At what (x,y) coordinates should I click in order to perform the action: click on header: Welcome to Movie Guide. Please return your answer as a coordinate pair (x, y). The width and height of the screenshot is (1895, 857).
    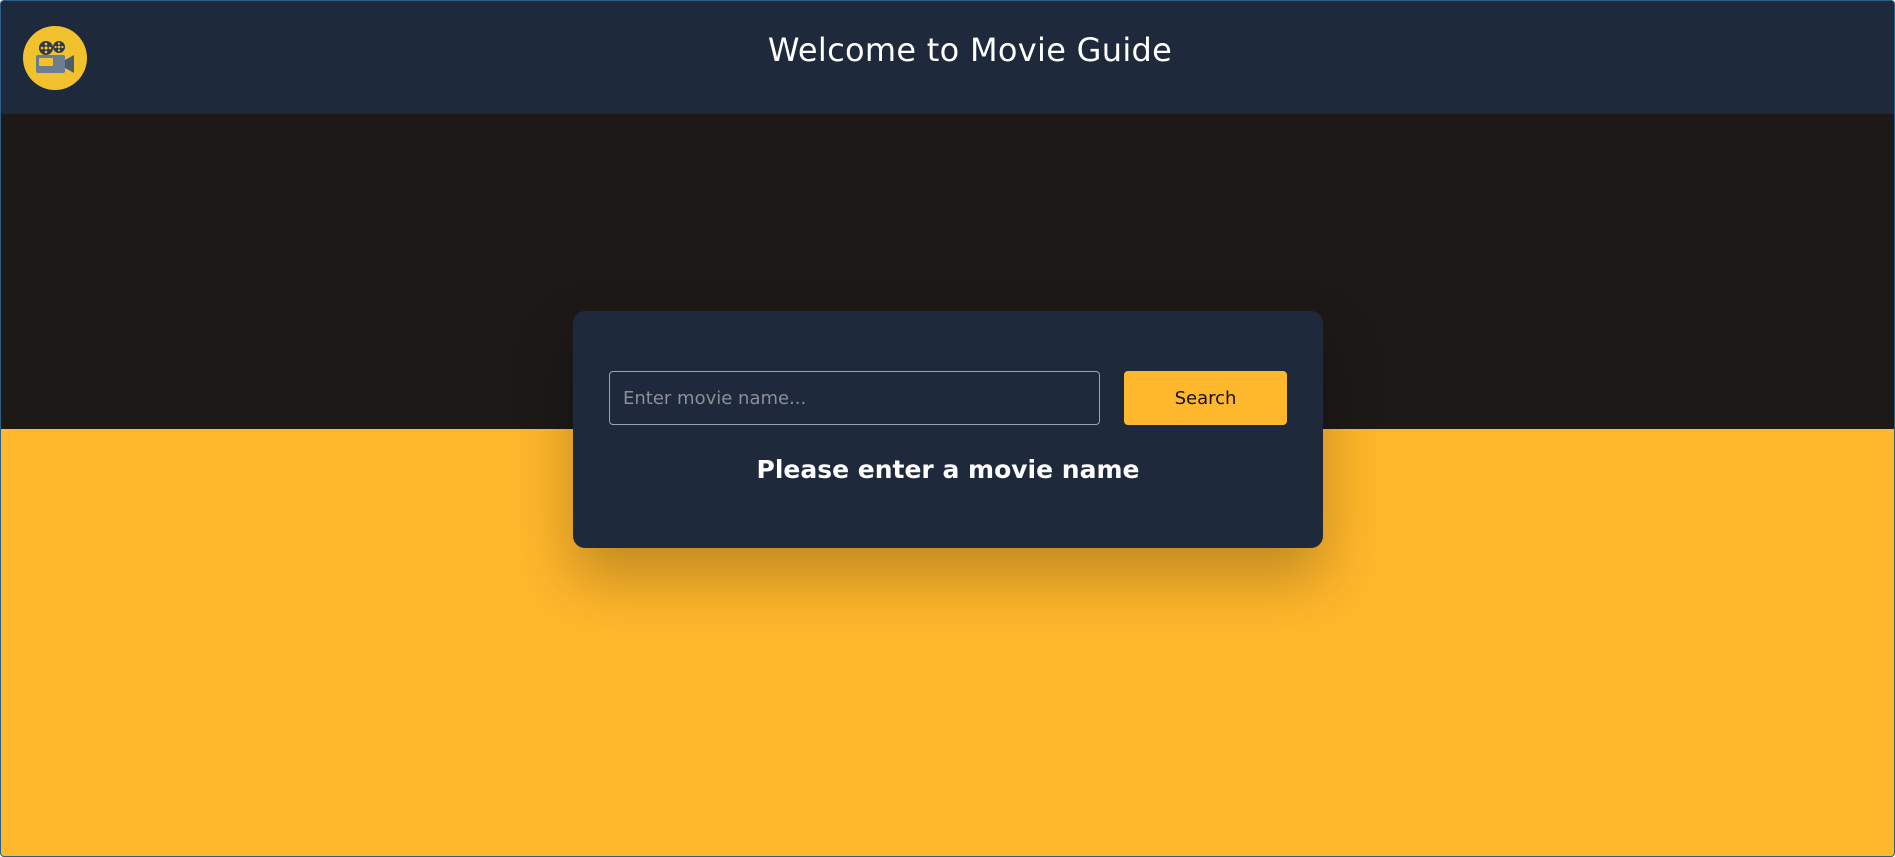
    Looking at the image, I should click on (947, 57).